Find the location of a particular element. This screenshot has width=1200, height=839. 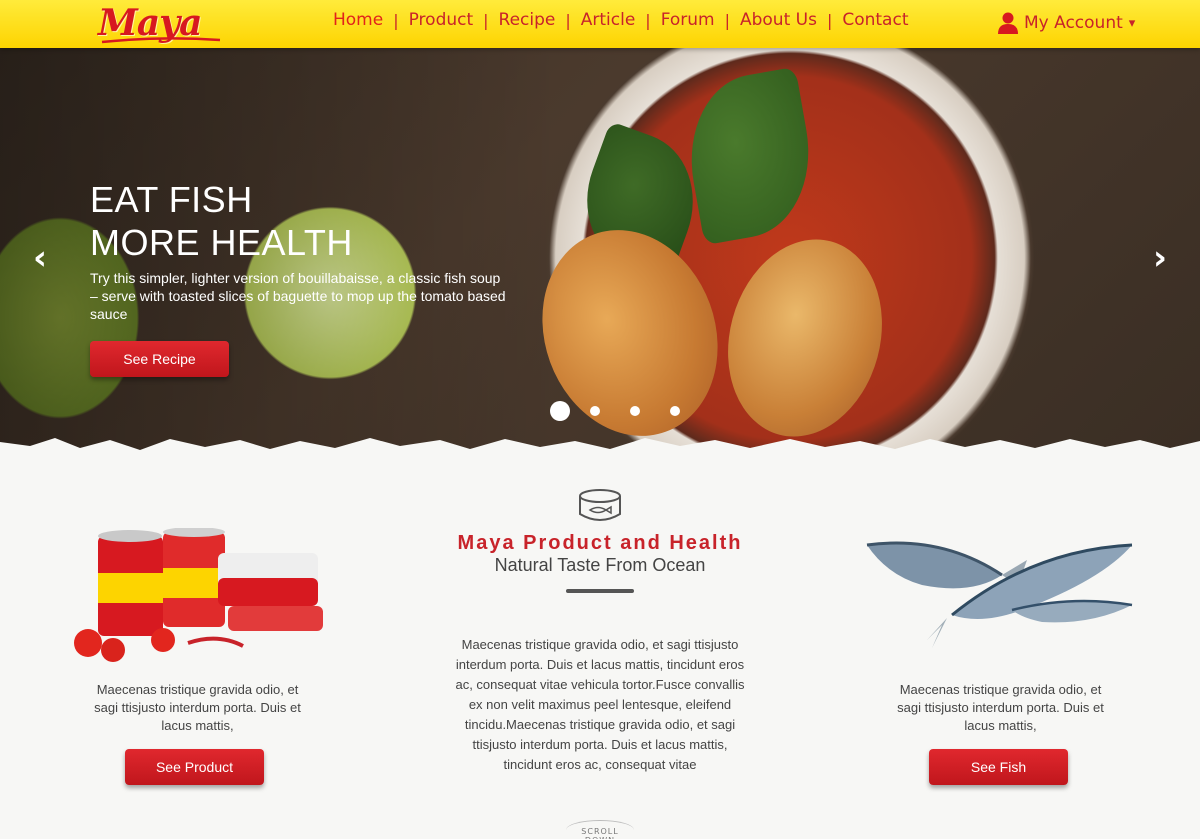

nav-recipe: Recipe is located at coordinates (527, 20).